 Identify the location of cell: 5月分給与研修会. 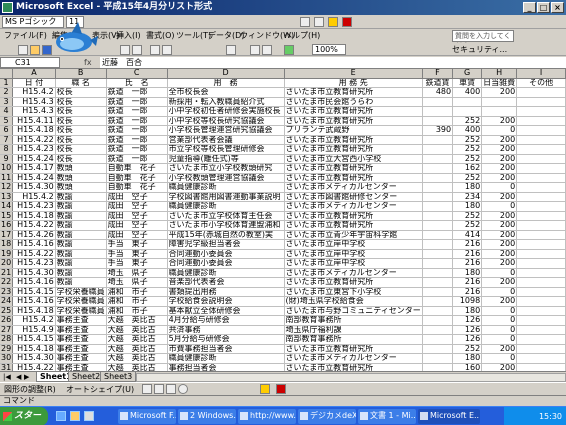
(226, 339).